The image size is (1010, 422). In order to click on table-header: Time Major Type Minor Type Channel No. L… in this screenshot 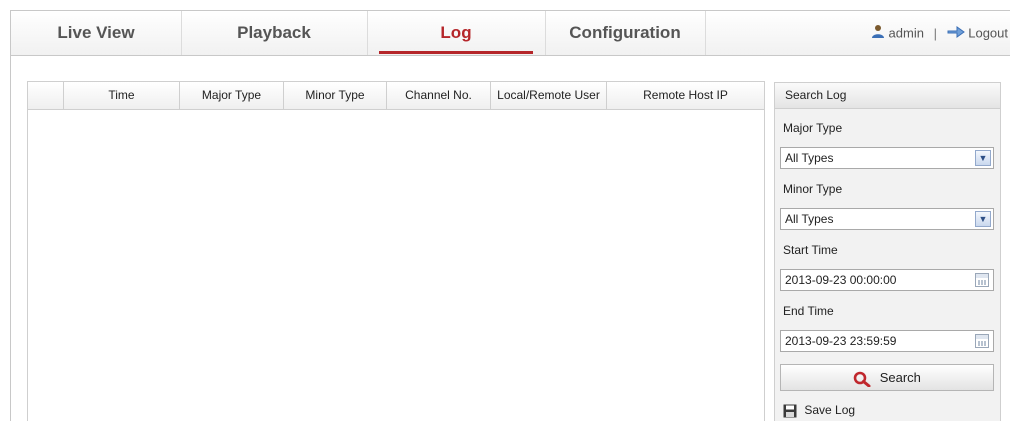, I will do `click(396, 96)`.